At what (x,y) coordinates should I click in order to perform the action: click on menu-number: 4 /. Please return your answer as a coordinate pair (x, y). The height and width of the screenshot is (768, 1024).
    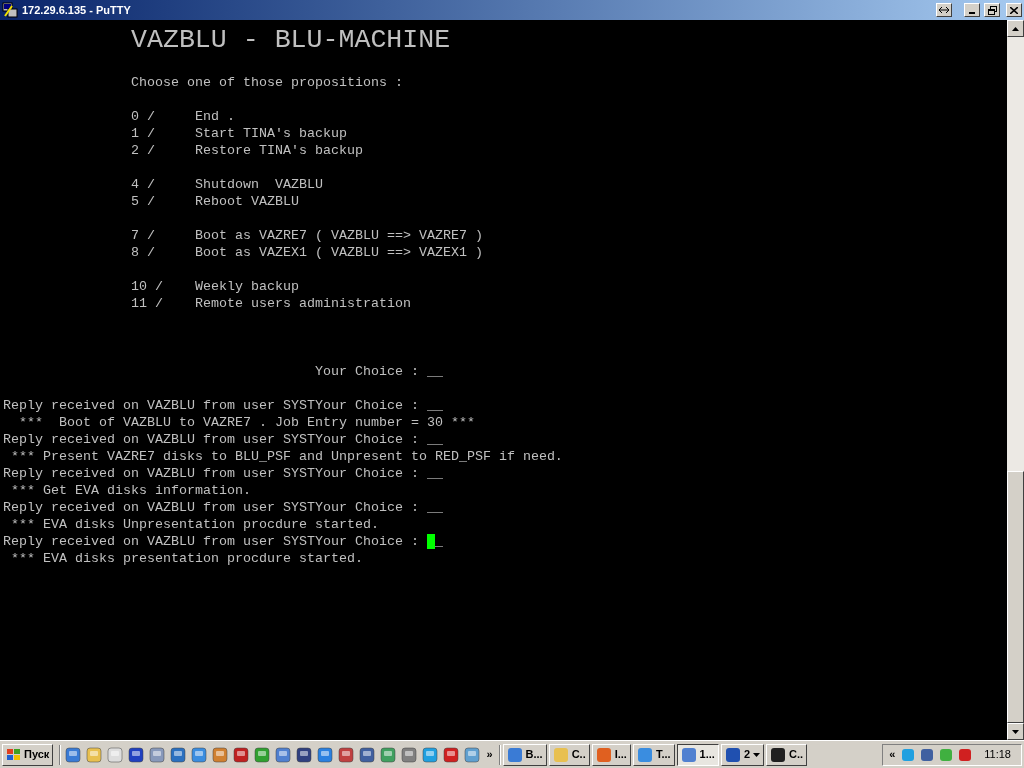
    Looking at the image, I should click on (143, 184).